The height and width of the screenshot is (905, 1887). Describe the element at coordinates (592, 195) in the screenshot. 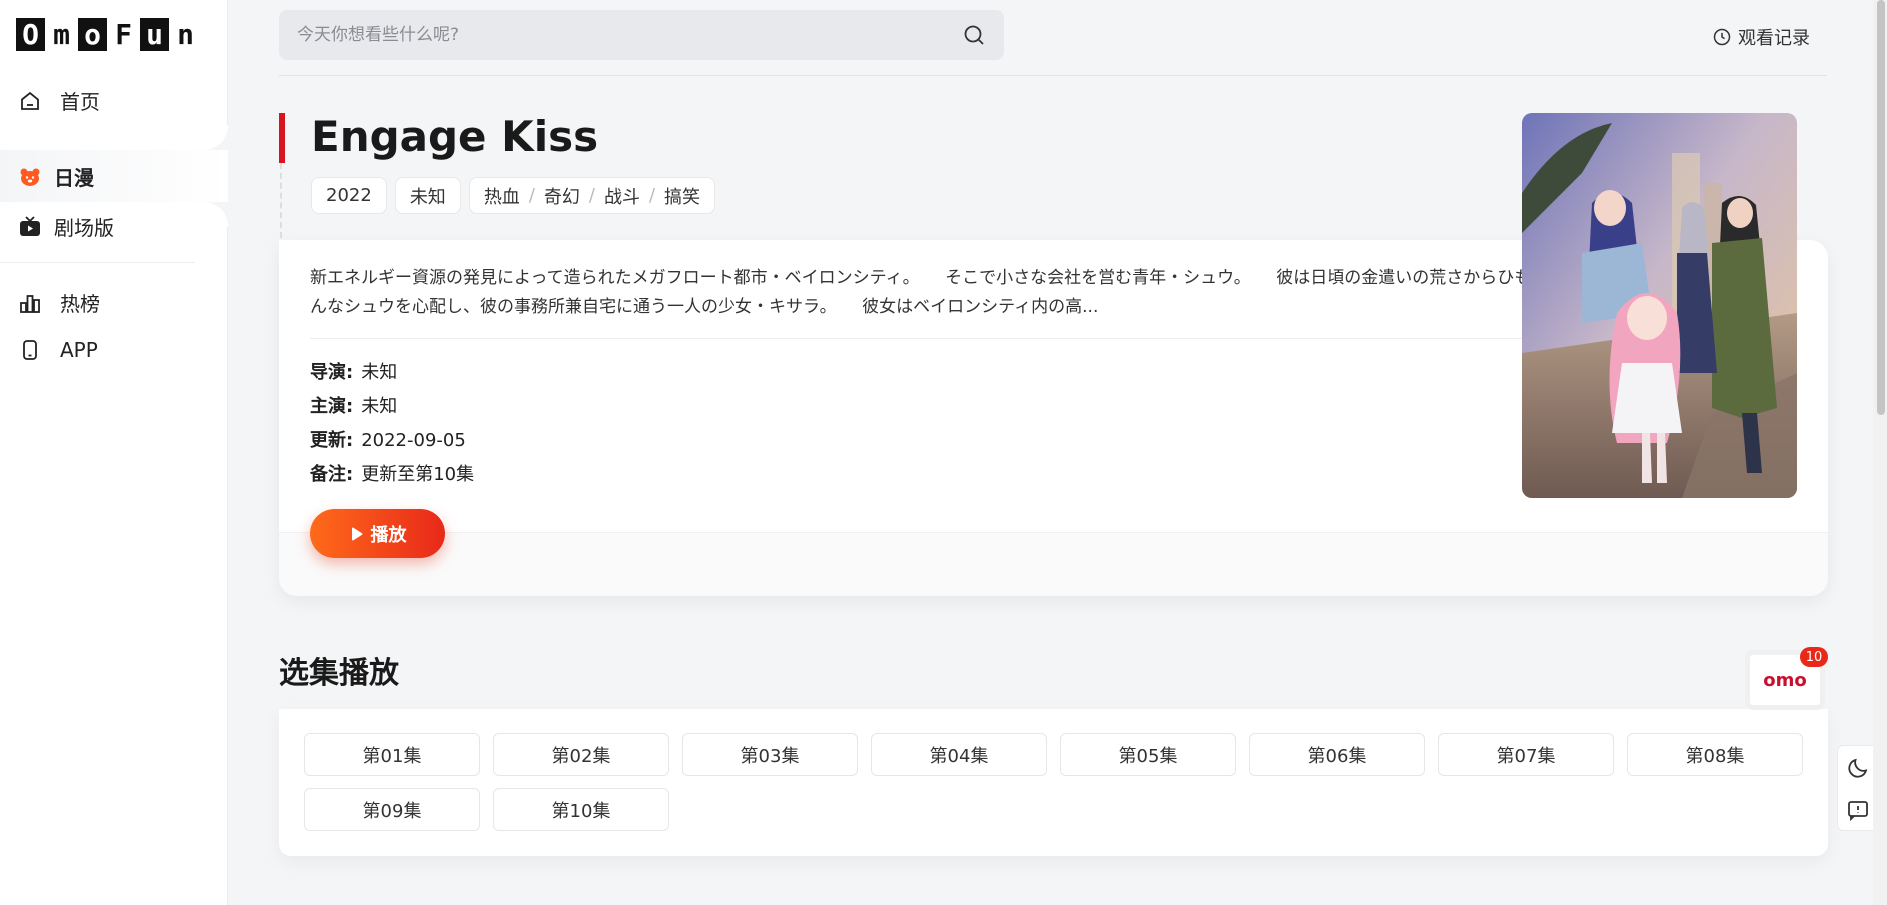

I see `genre-tags: 热血 / 奇幻 / 战斗 / 搞笑` at that location.